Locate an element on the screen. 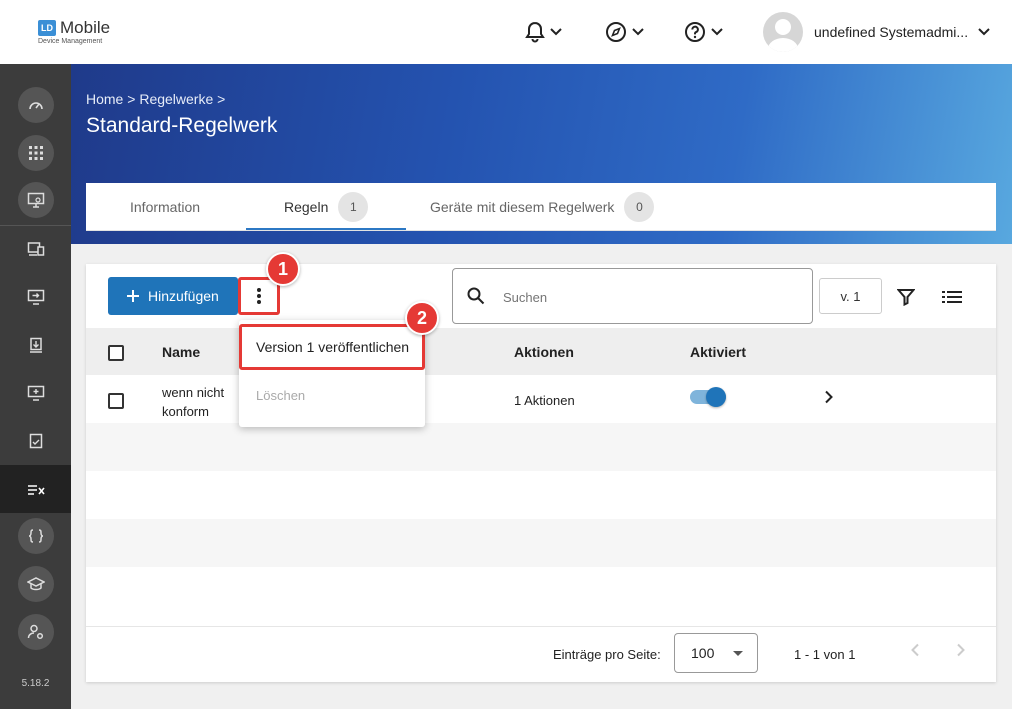  breadcrumb-rulesets: Regelwerke is located at coordinates (176, 99).